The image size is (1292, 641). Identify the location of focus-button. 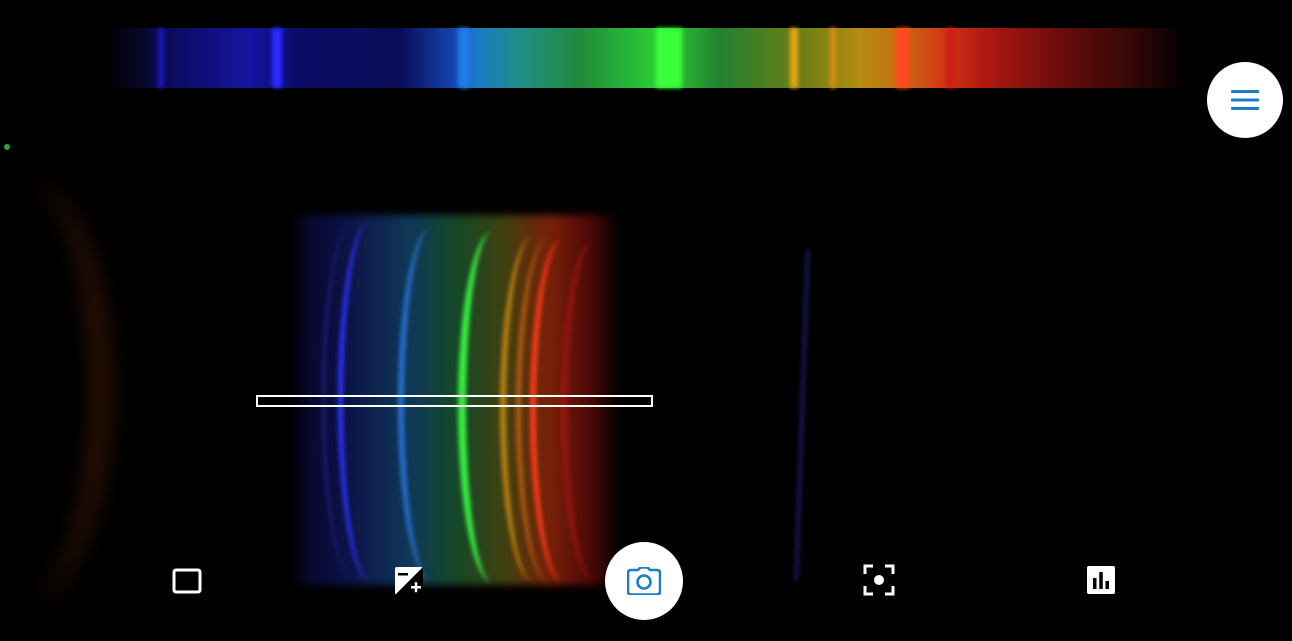
(879, 580).